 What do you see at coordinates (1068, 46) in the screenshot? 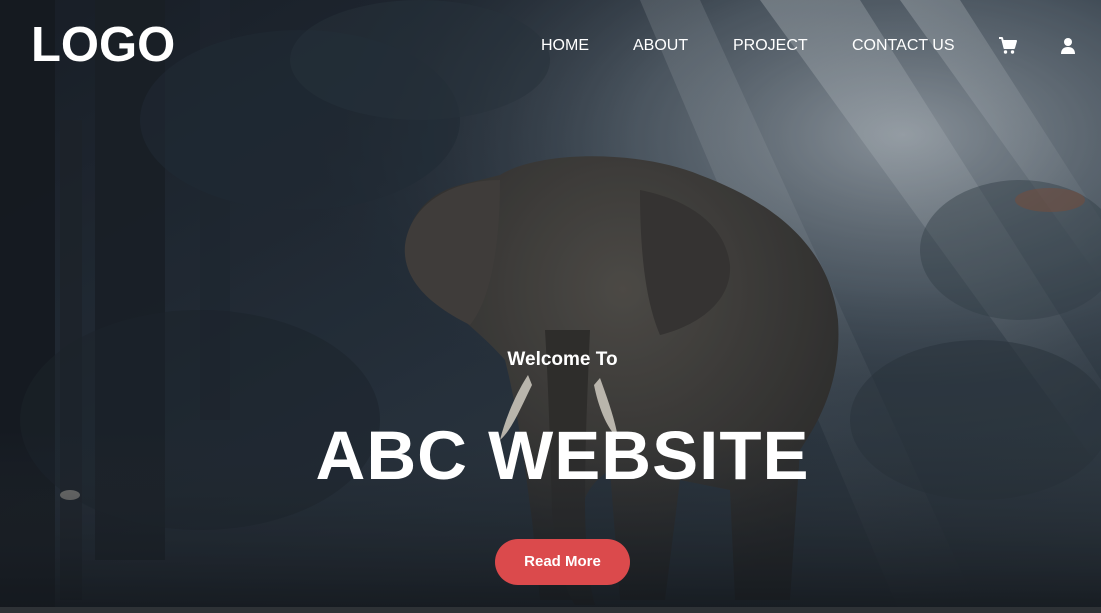
I see `user-icon` at bounding box center [1068, 46].